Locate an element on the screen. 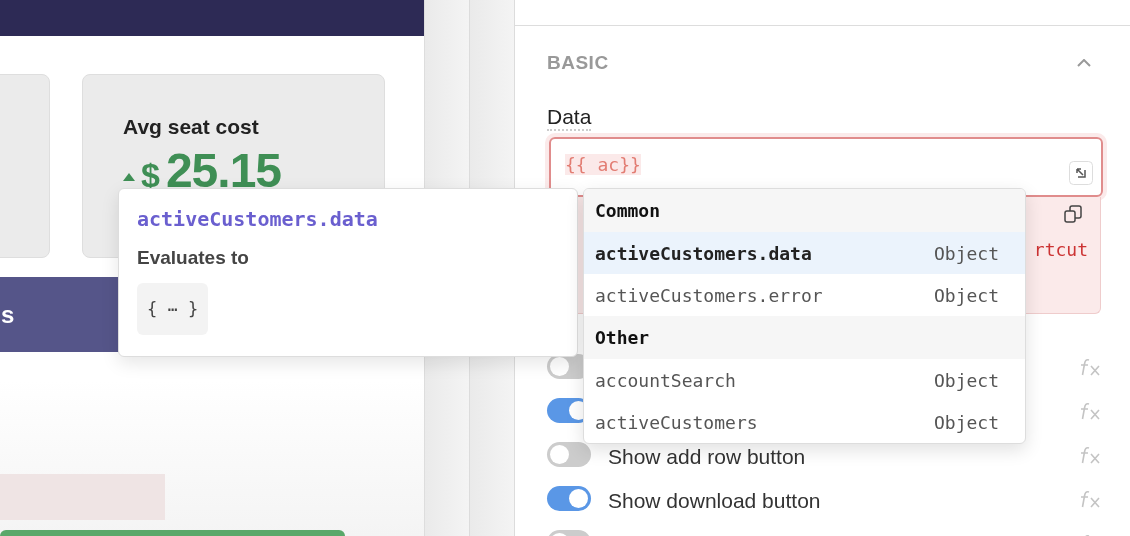 Image resolution: width=1130 pixels, height=536 pixels. group-header: Common is located at coordinates (804, 210).